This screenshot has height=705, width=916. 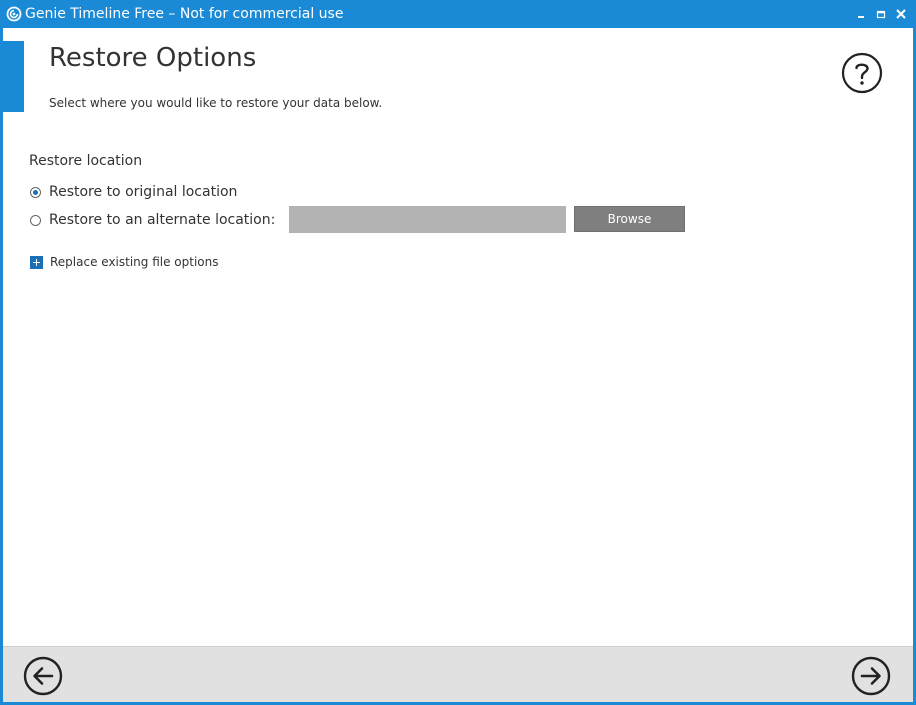 I want to click on radio-button-unselected, so click(x=35, y=220).